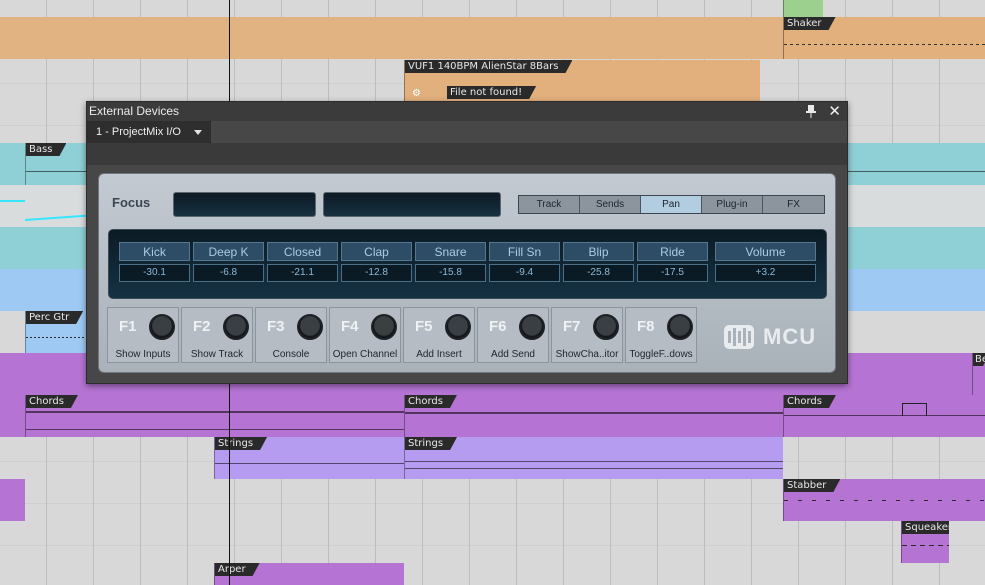  I want to click on channel-name: Clap, so click(376, 251).